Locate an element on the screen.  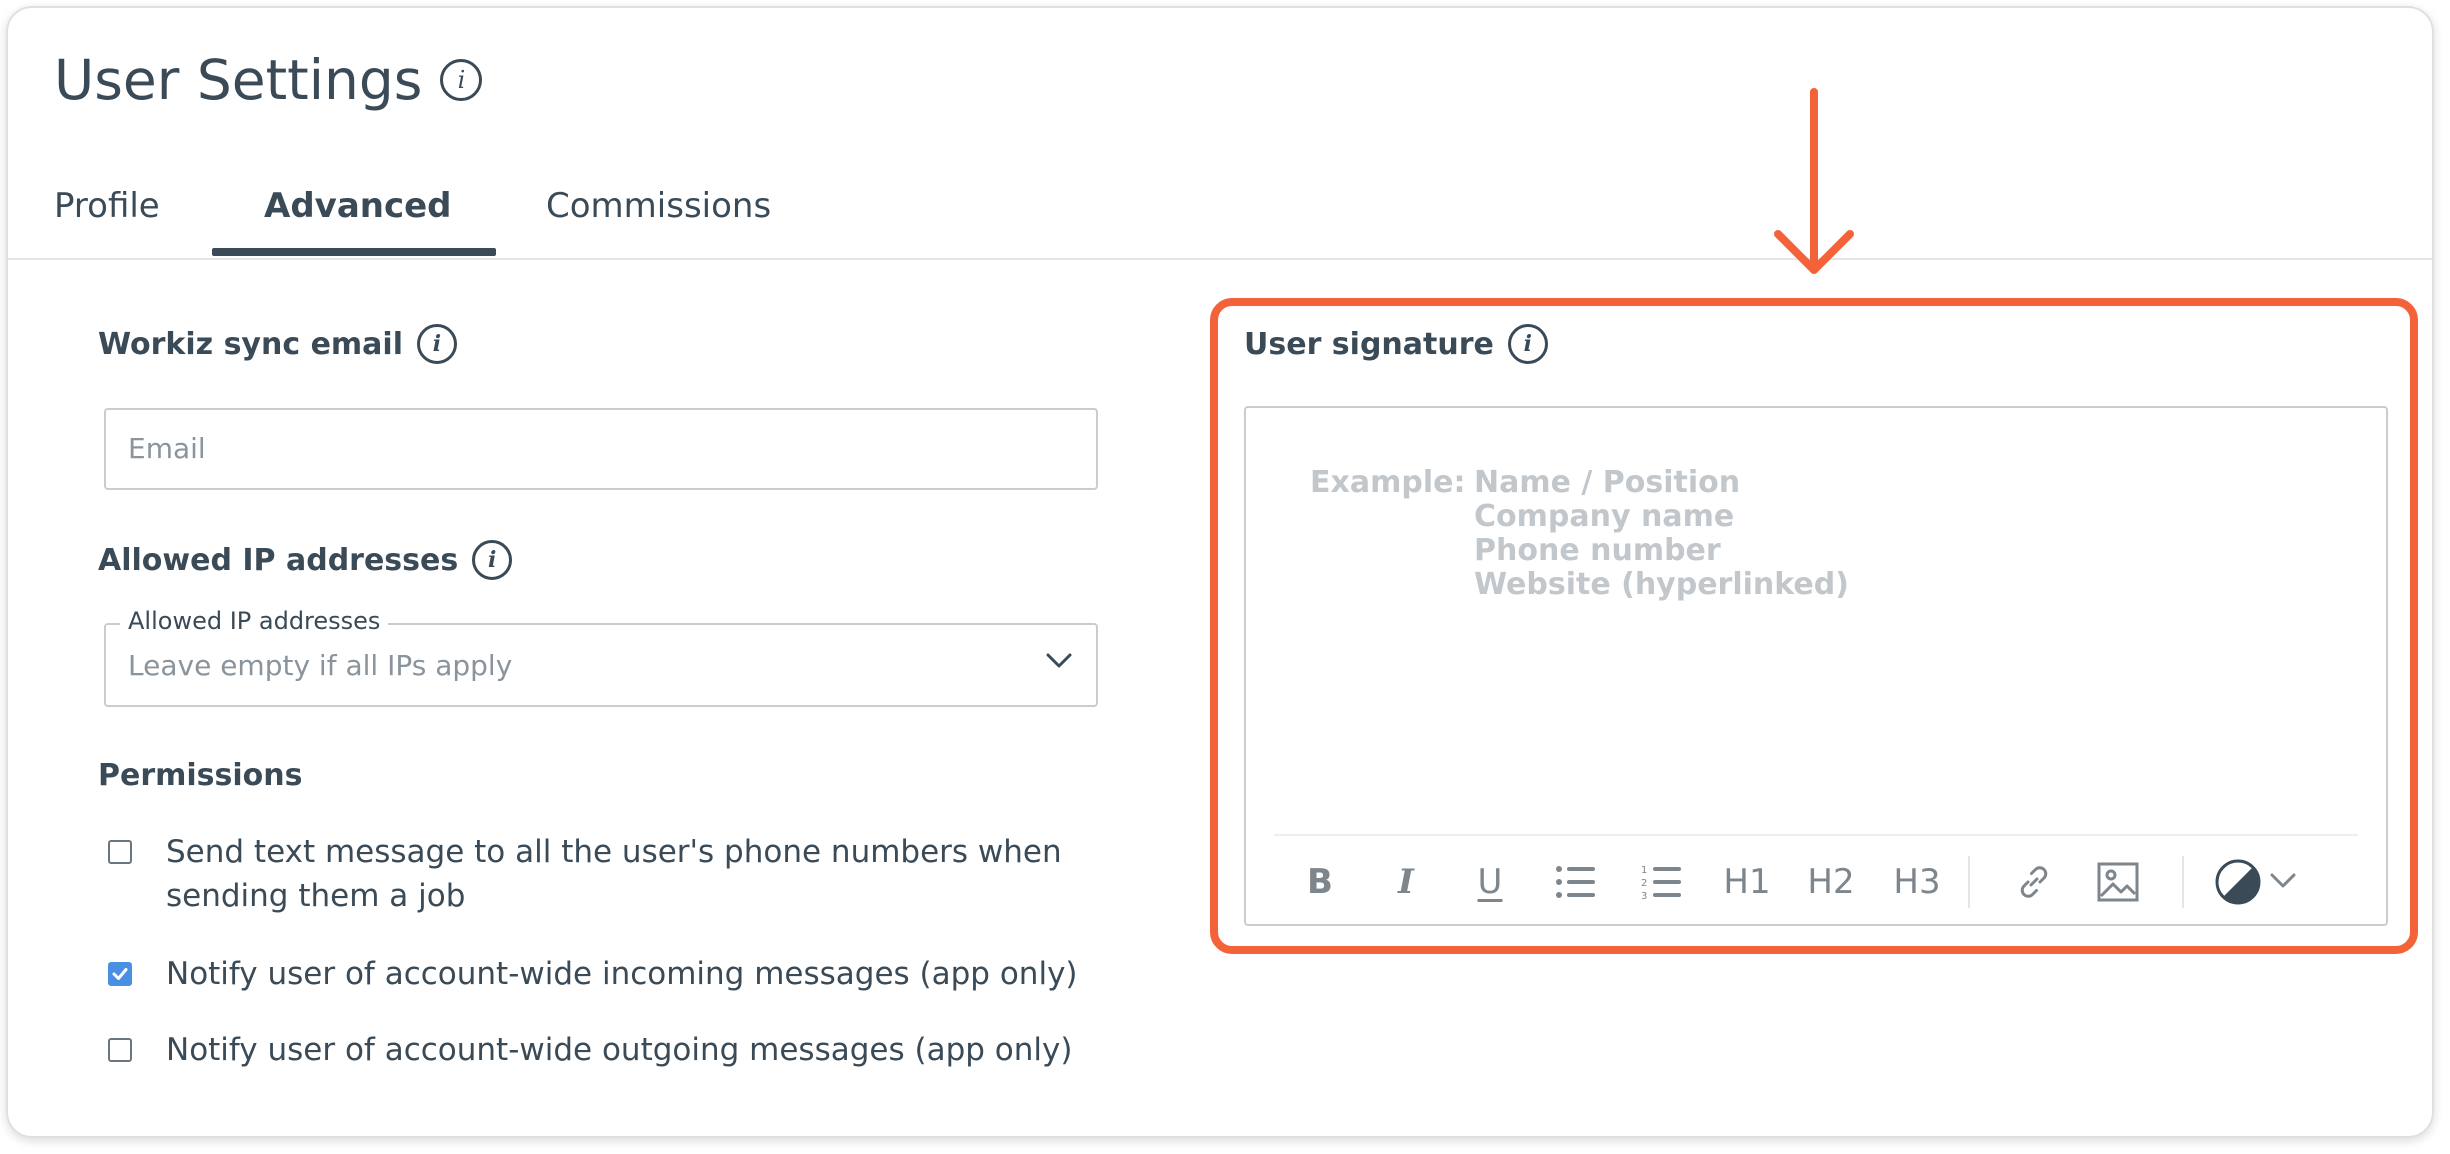
tab-bar: Profile Advanced Commissions is located at coordinates (1220, 209).